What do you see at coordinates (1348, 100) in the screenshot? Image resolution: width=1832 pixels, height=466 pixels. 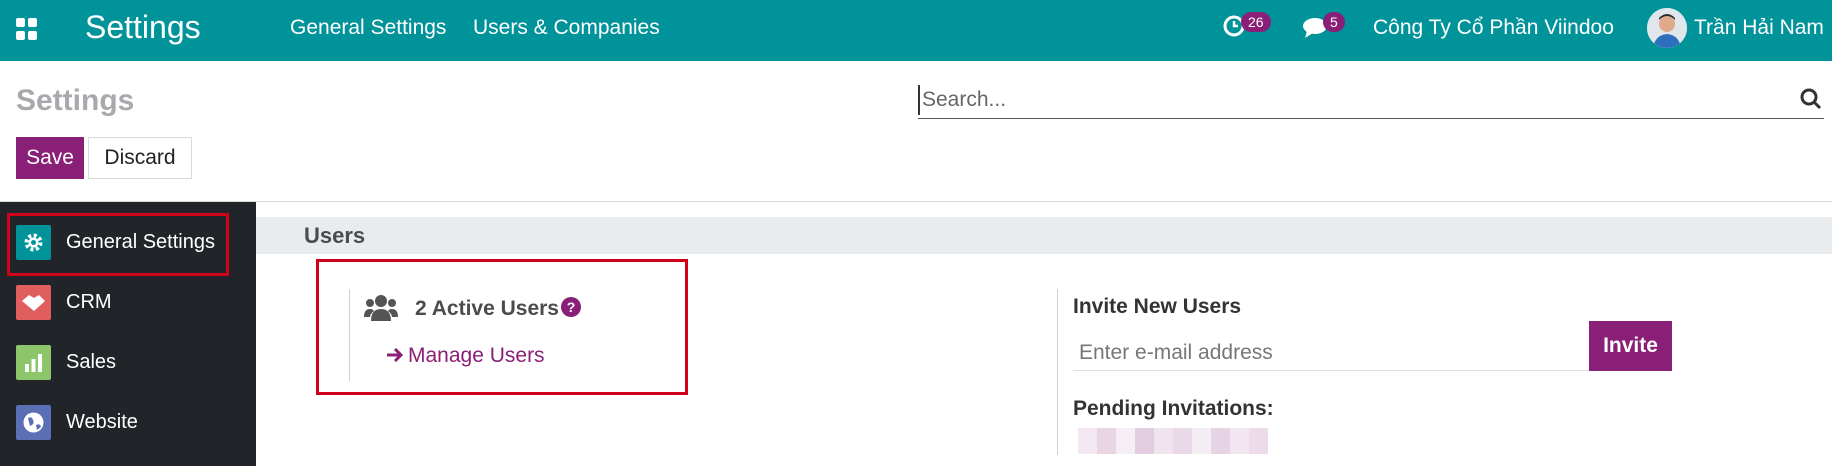 I see `search-input` at bounding box center [1348, 100].